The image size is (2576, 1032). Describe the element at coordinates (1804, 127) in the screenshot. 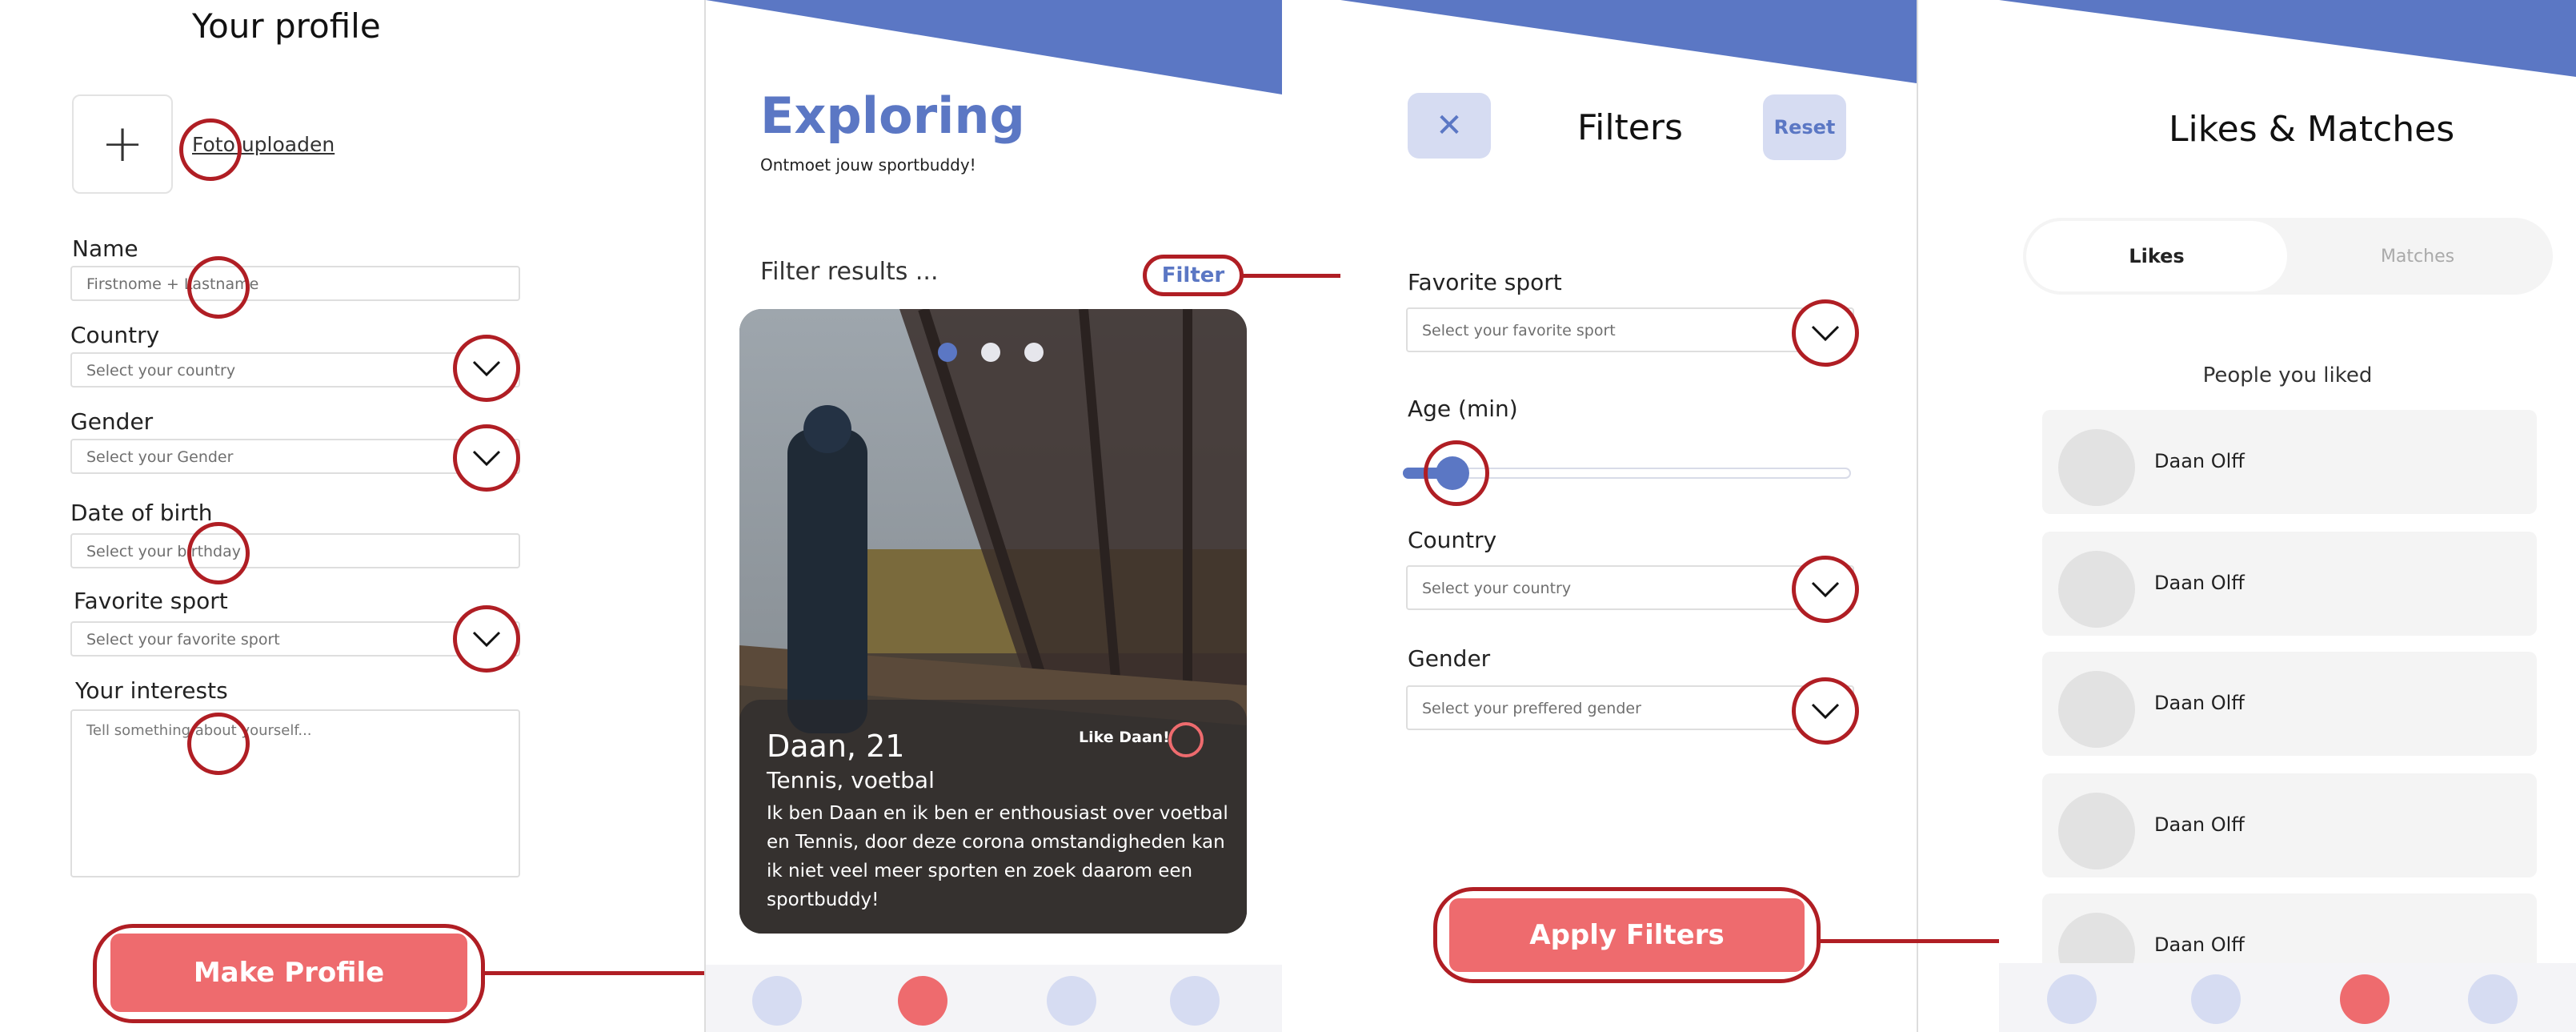

I see `reset-button: Reset` at that location.